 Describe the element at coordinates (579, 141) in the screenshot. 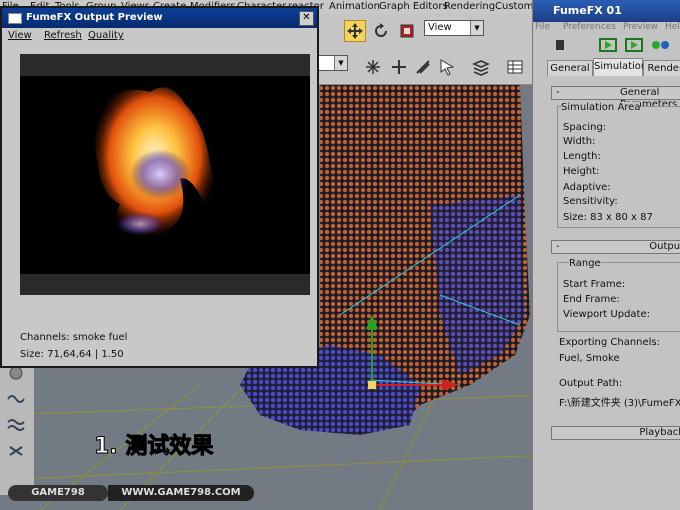

I see `width-label: Width:` at that location.